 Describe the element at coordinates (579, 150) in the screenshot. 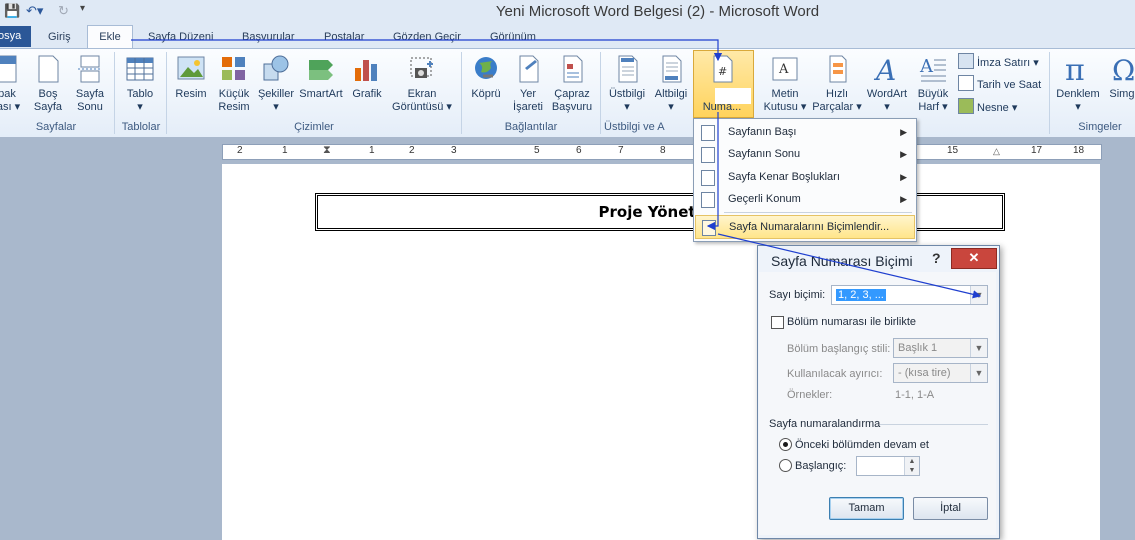

I see `ruler-mark: 6` at that location.